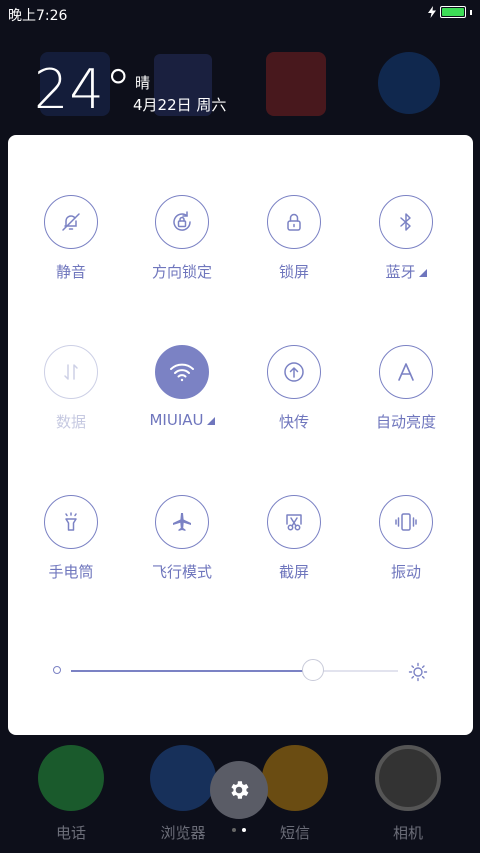  I want to click on vibrate-icon, so click(406, 522).